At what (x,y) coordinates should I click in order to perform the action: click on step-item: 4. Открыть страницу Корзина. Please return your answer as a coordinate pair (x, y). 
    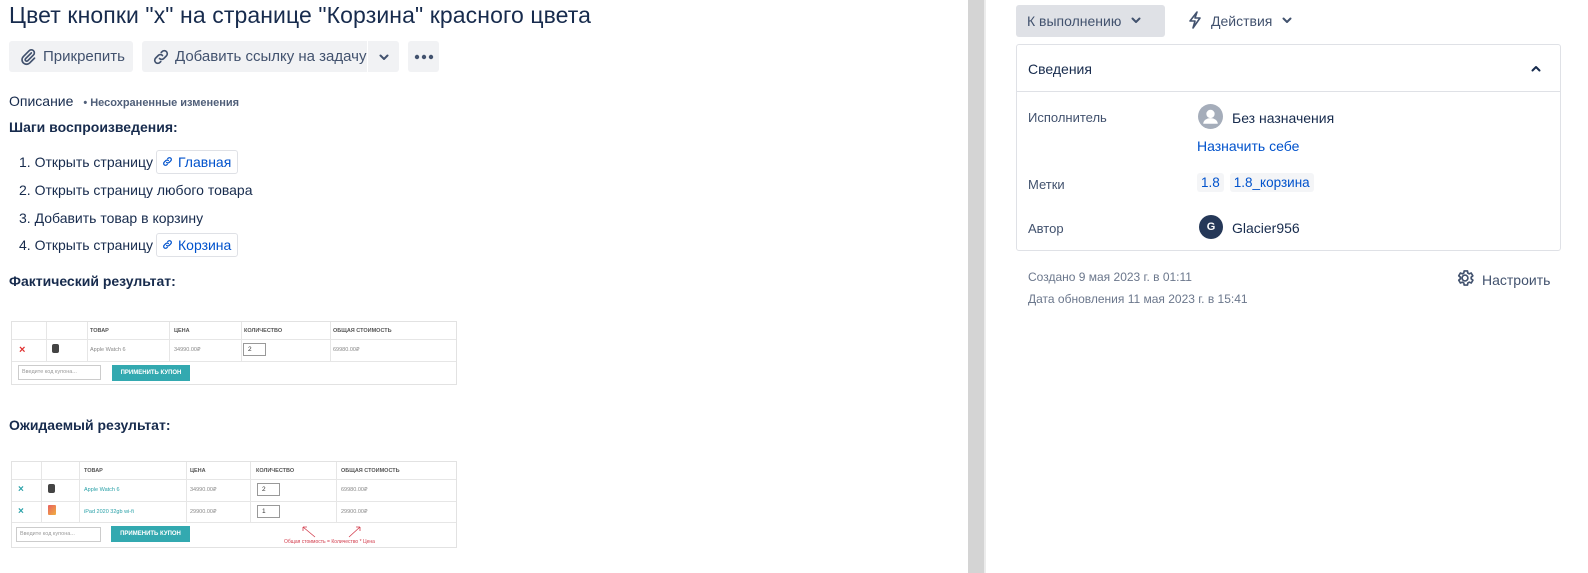
    Looking at the image, I should click on (129, 245).